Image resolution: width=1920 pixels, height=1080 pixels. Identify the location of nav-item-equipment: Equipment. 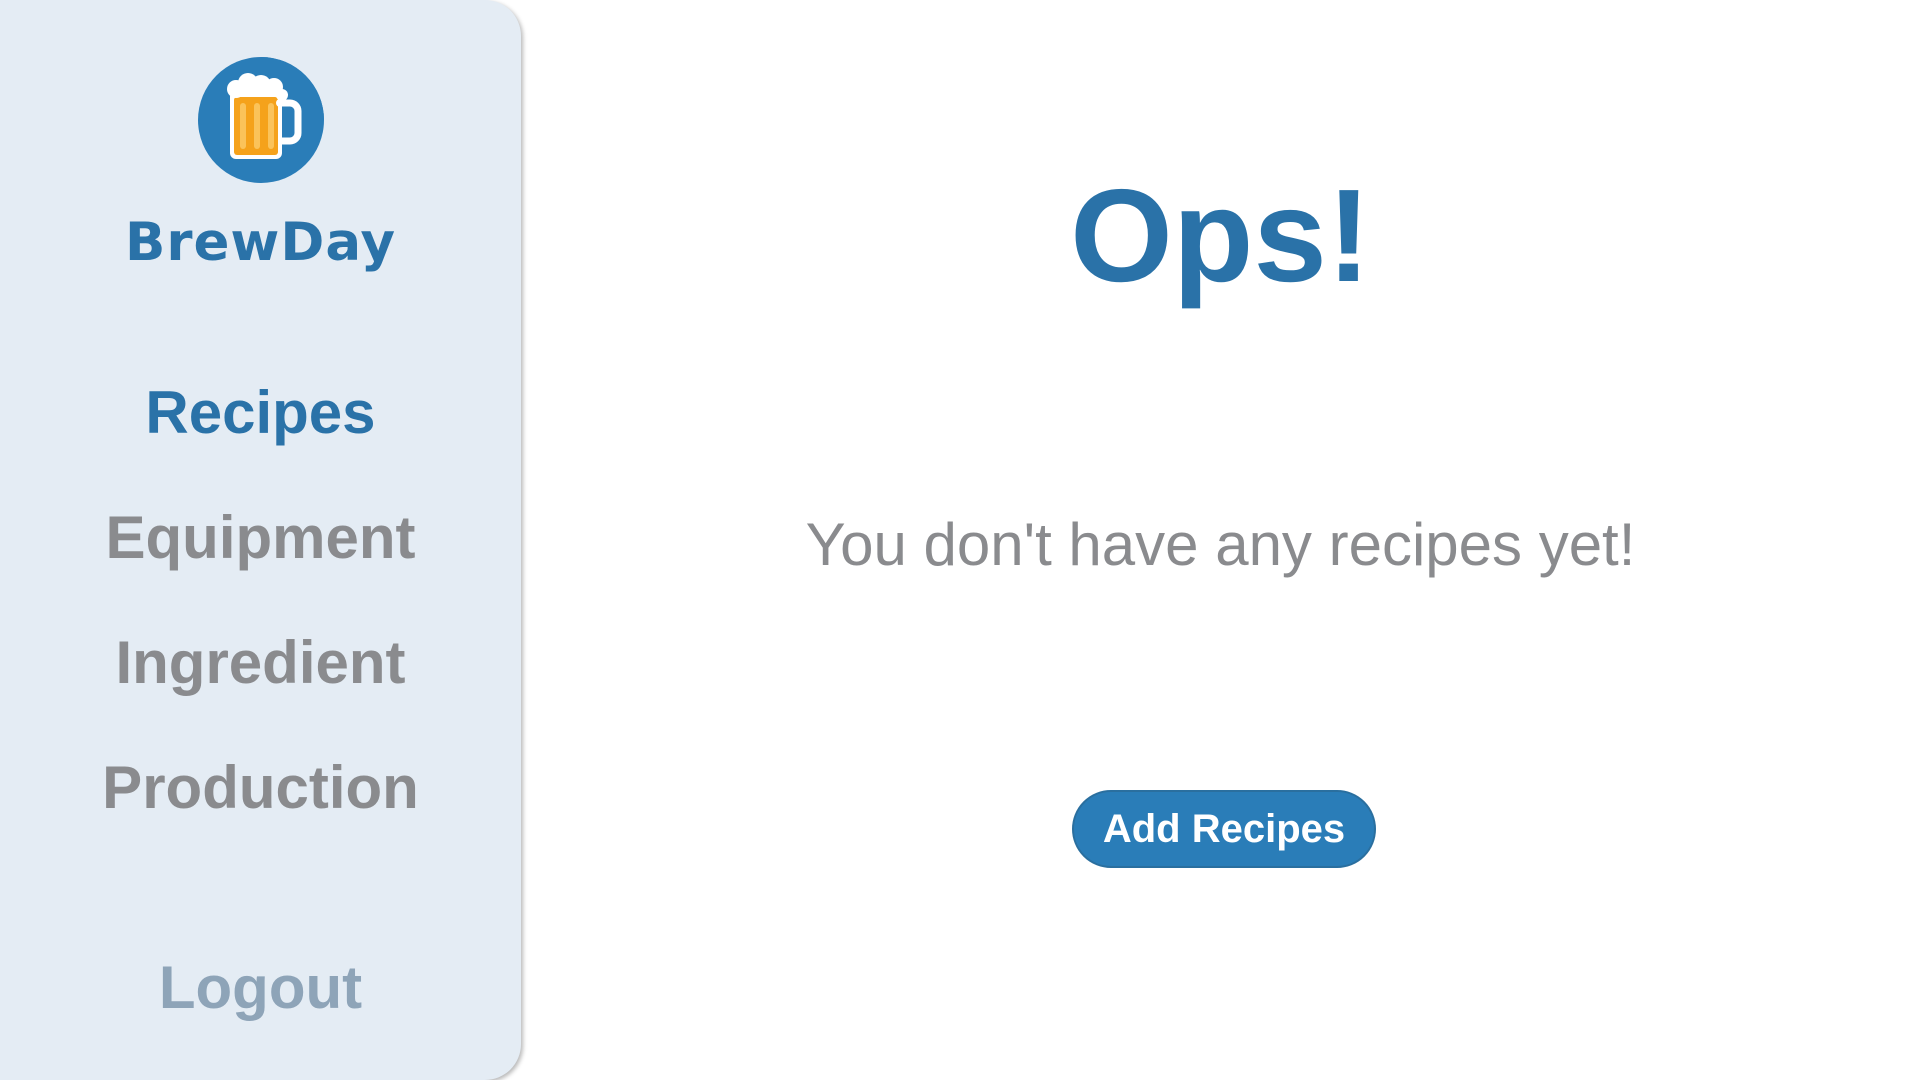
(260, 537).